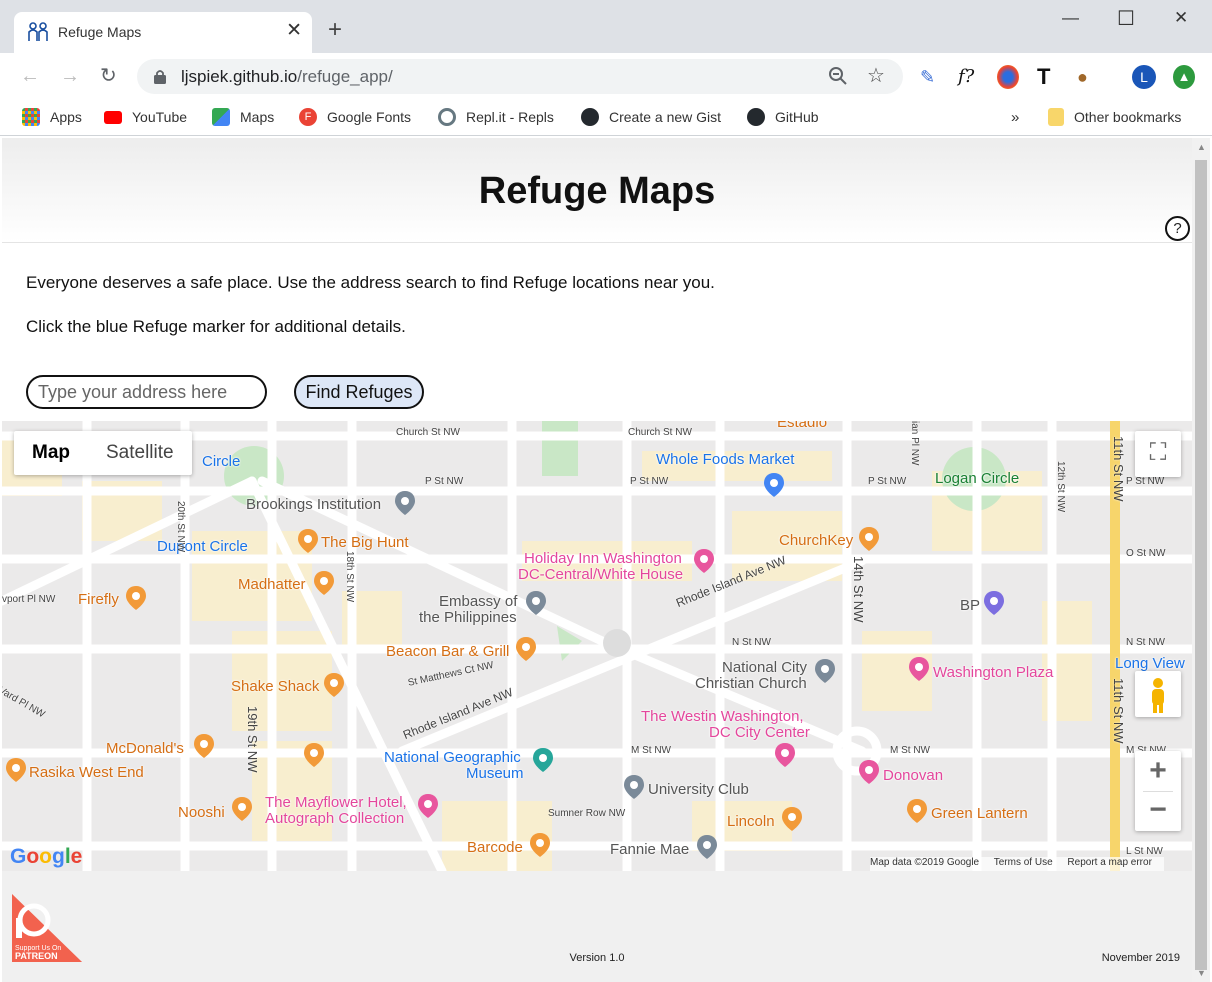  I want to click on map-label: Long View, so click(1150, 663).